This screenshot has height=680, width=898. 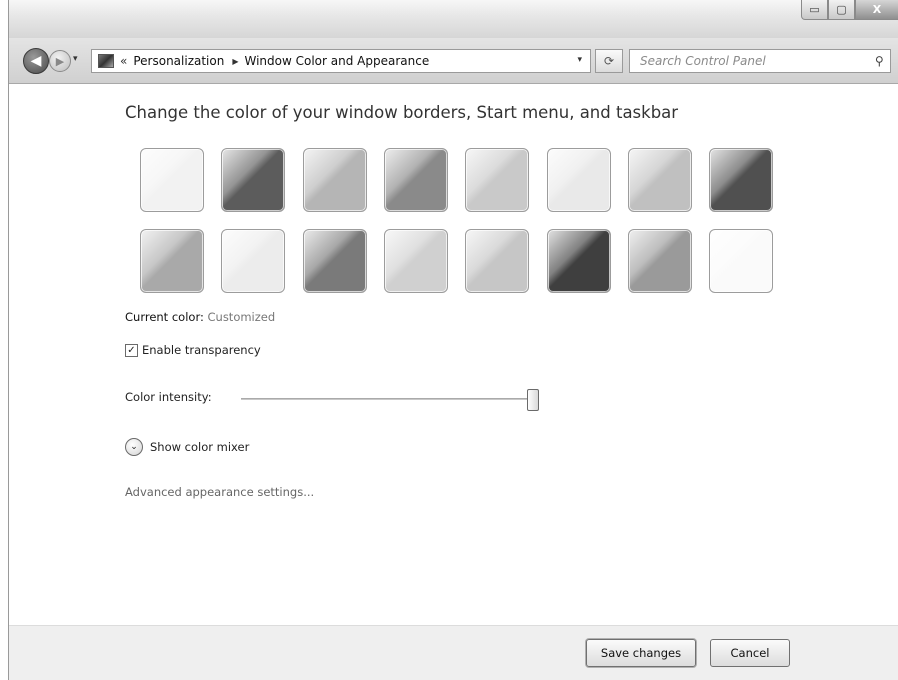 I want to click on transparency-label: Enable transparency, so click(x=201, y=350).